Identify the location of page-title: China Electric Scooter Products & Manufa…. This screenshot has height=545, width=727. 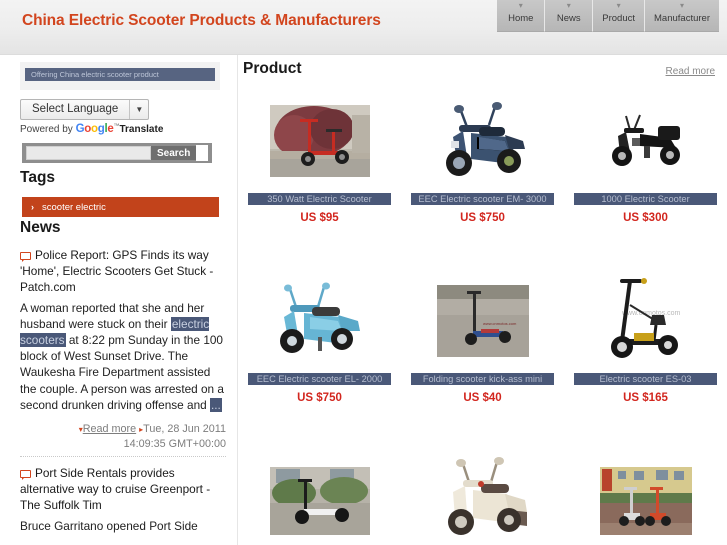
(201, 20).